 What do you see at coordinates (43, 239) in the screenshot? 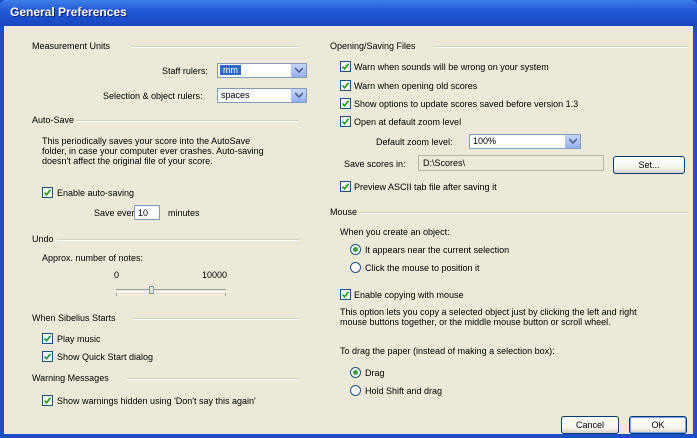
I see `undo-heading: Undo` at bounding box center [43, 239].